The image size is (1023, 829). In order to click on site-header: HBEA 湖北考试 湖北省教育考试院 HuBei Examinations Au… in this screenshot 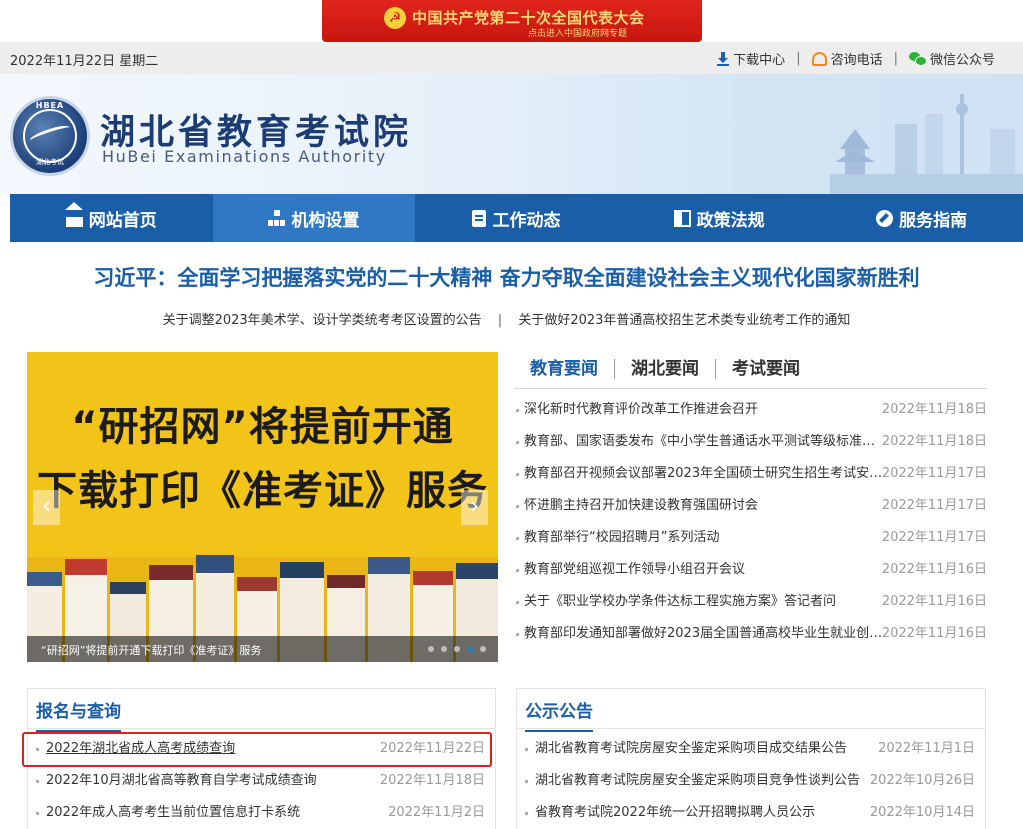, I will do `click(511, 134)`.